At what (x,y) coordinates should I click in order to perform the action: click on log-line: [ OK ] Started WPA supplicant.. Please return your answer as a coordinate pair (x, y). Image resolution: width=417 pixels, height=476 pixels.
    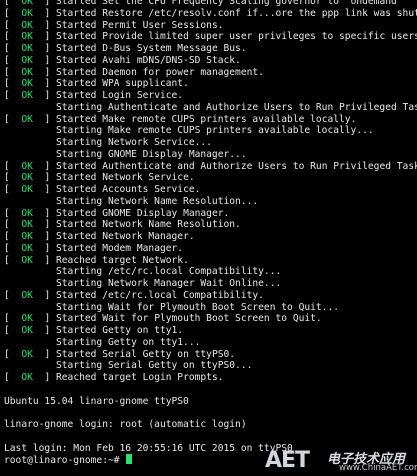
    Looking at the image, I should click on (96, 84).